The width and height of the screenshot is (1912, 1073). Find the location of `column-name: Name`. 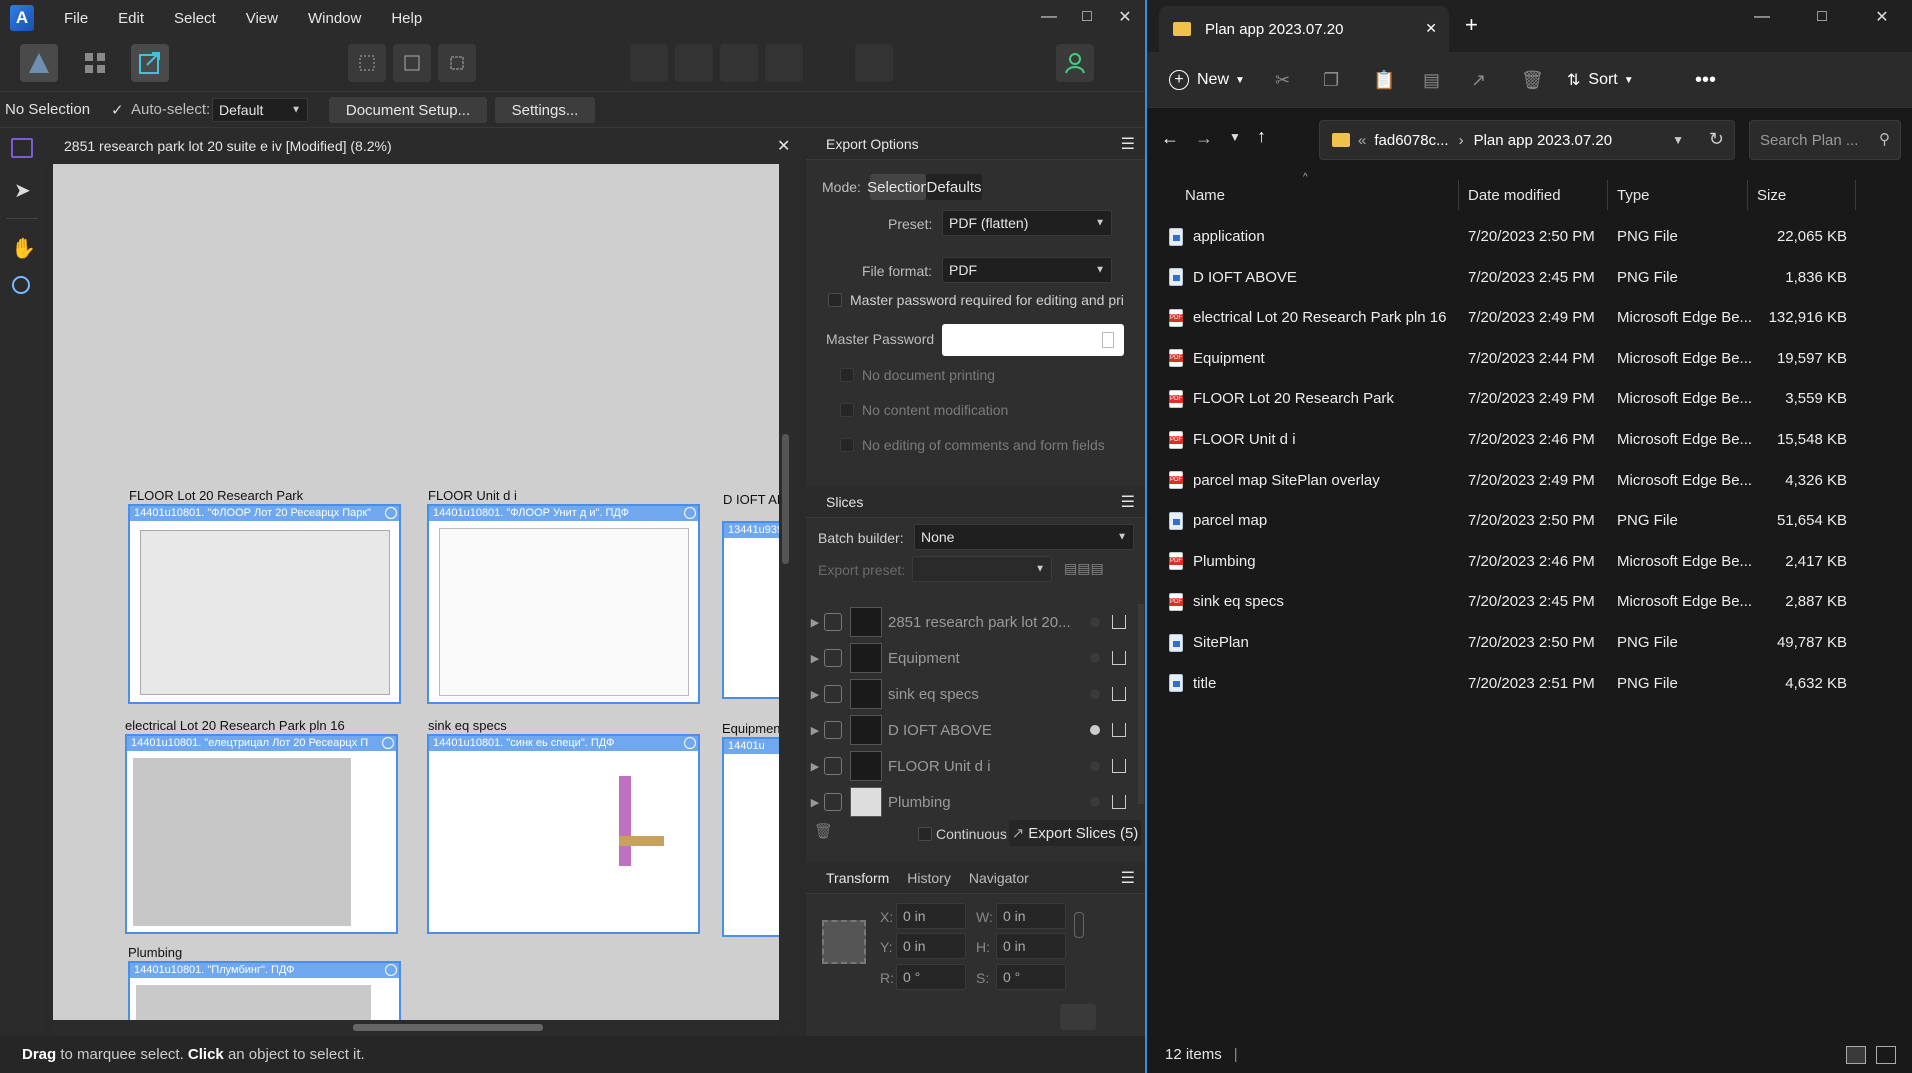

column-name: Name is located at coordinates (1205, 195).